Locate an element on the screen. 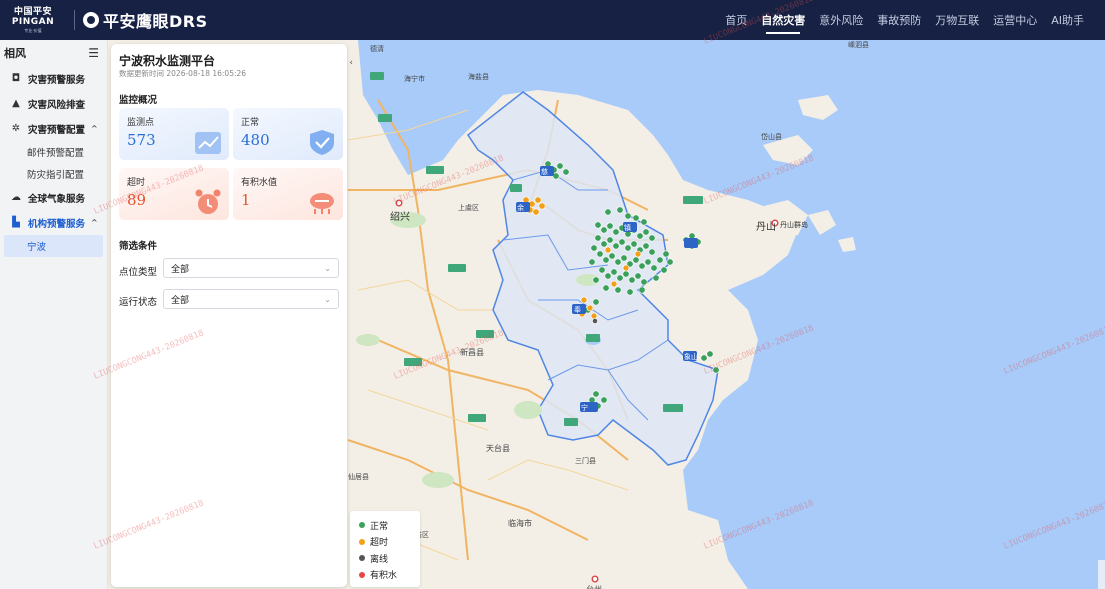  logo-line1: 中国平安 is located at coordinates (32, 11).